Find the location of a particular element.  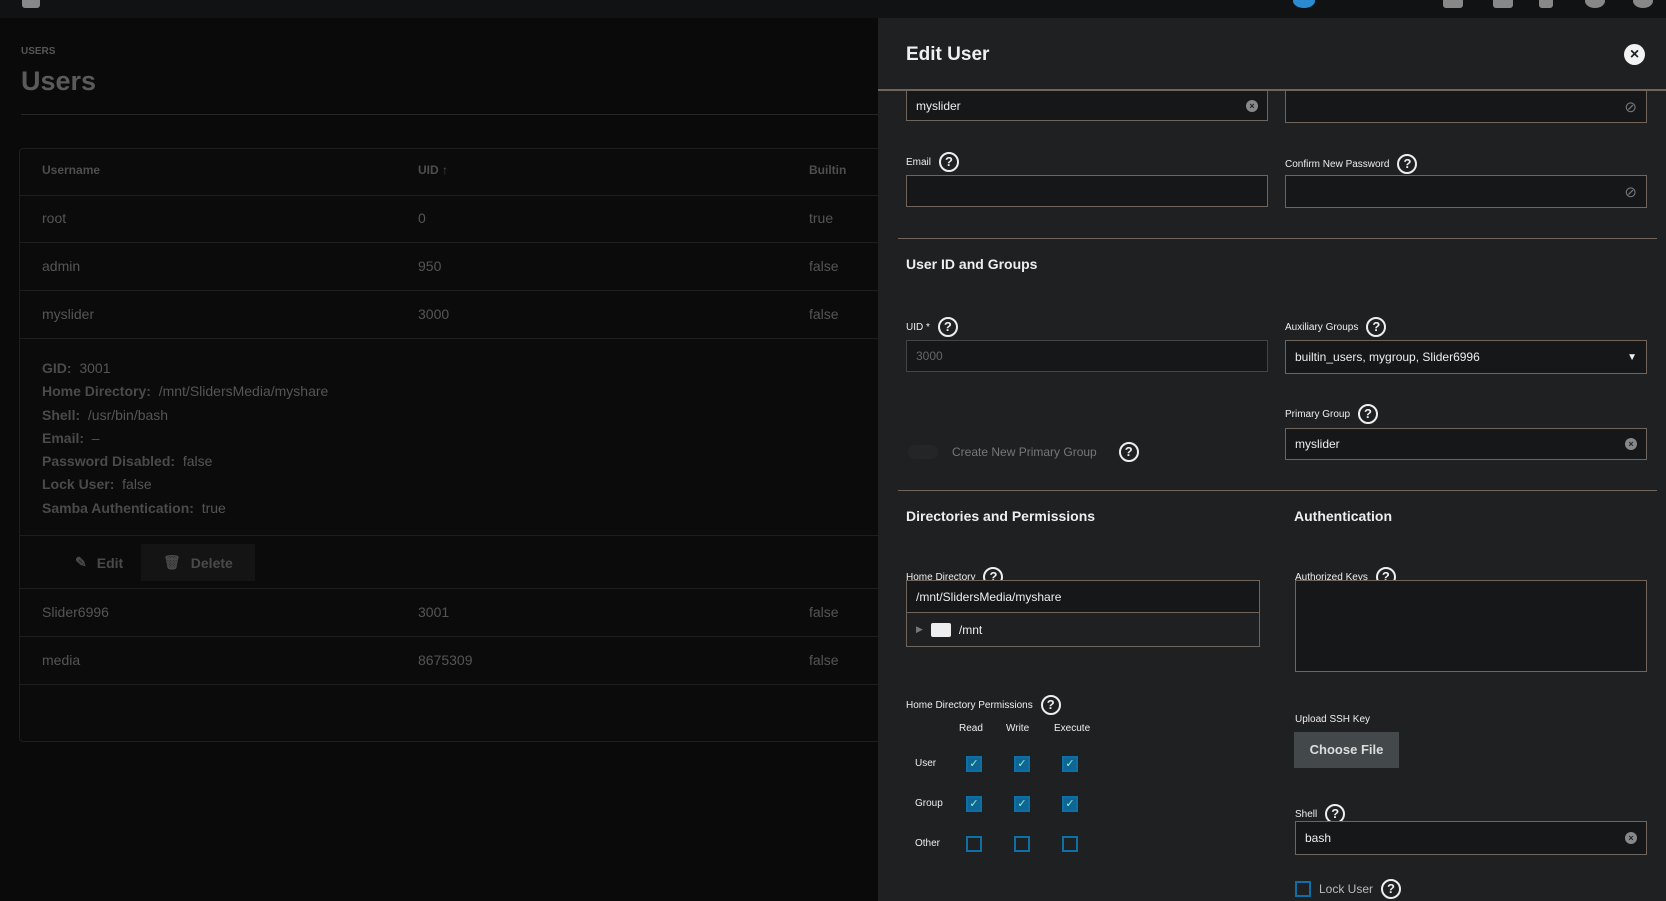

shell-value: bash is located at coordinates (1318, 838).